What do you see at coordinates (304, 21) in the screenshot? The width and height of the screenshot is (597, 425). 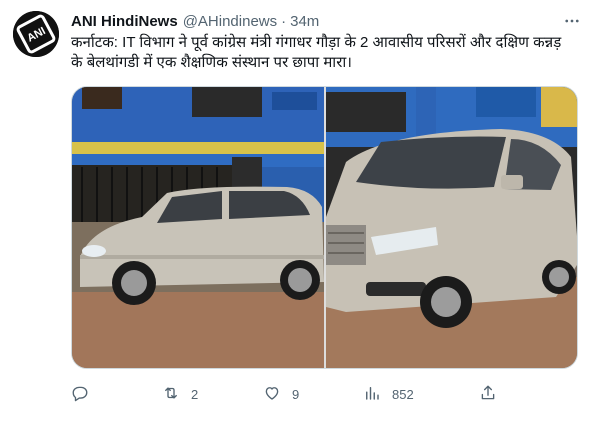 I see `tweet-time: 34m` at bounding box center [304, 21].